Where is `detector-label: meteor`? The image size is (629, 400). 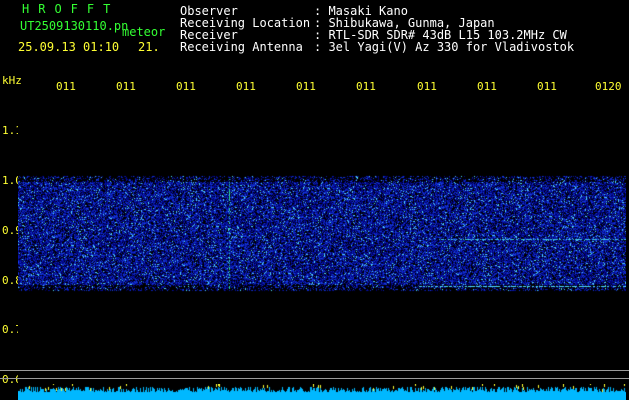
detector-label: meteor is located at coordinates (144, 32).